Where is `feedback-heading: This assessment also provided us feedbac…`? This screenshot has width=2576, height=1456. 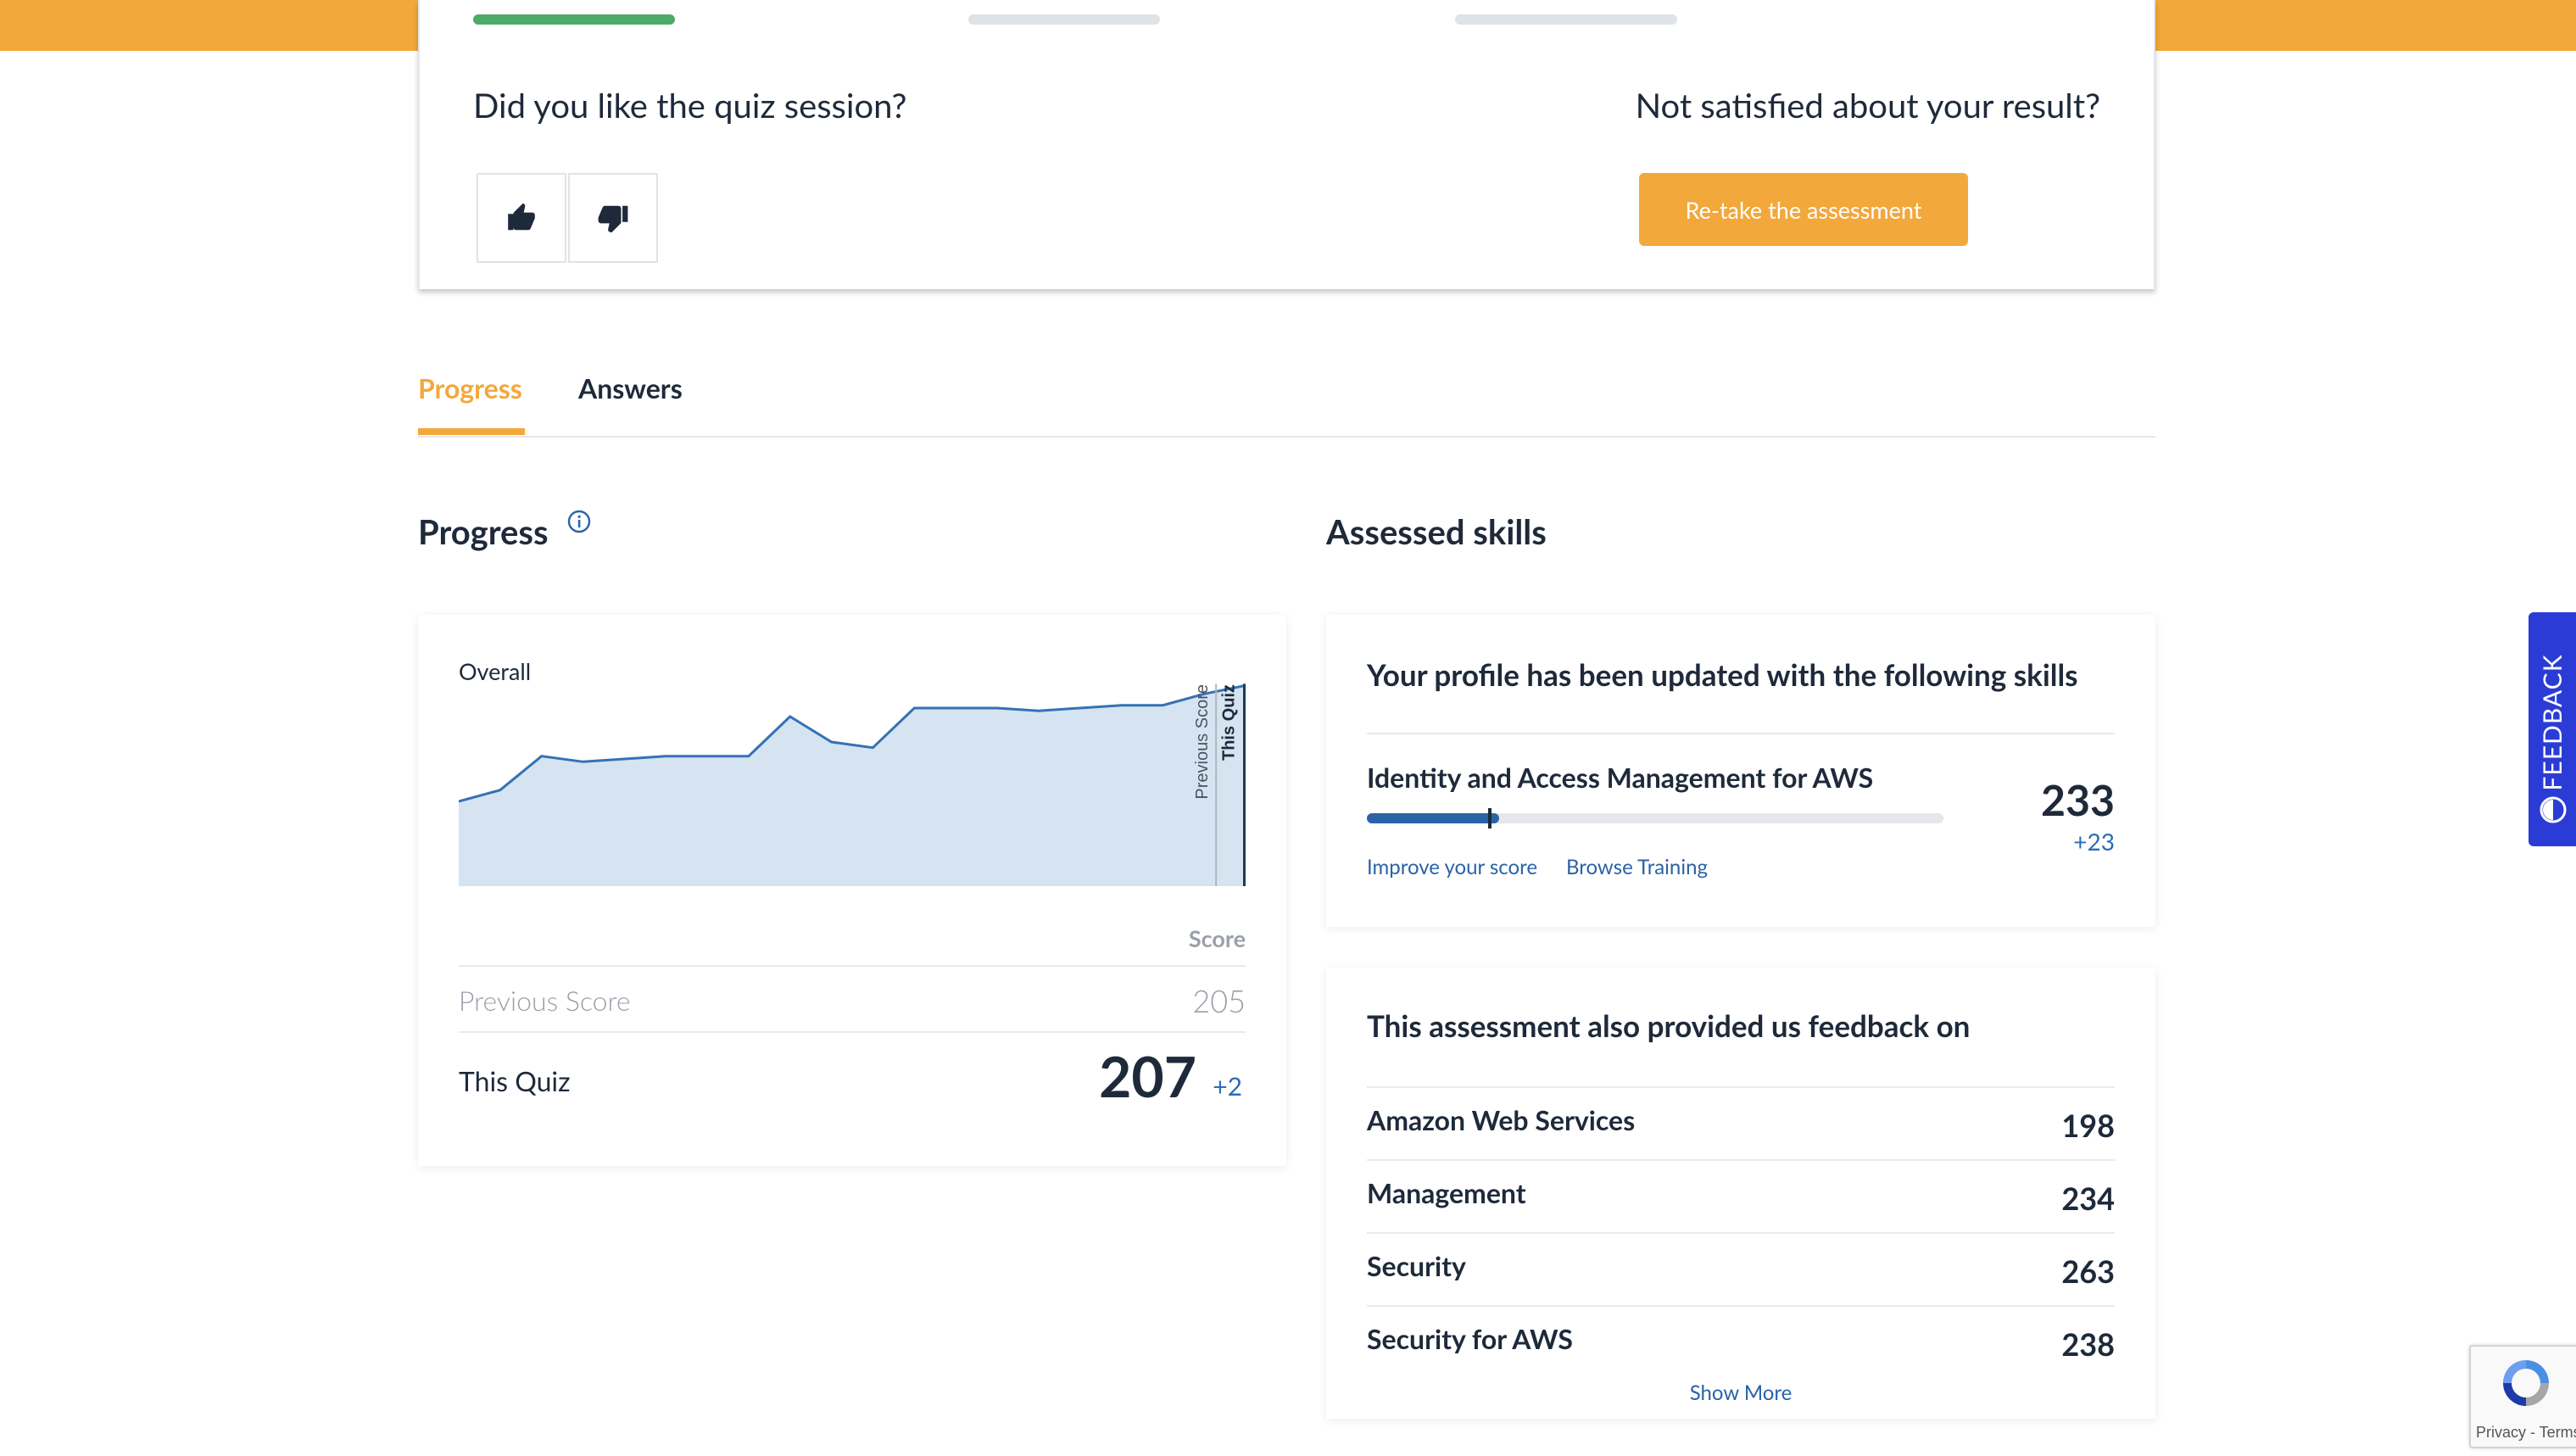
feedback-heading: This assessment also provided us feedbac… is located at coordinates (1669, 1026).